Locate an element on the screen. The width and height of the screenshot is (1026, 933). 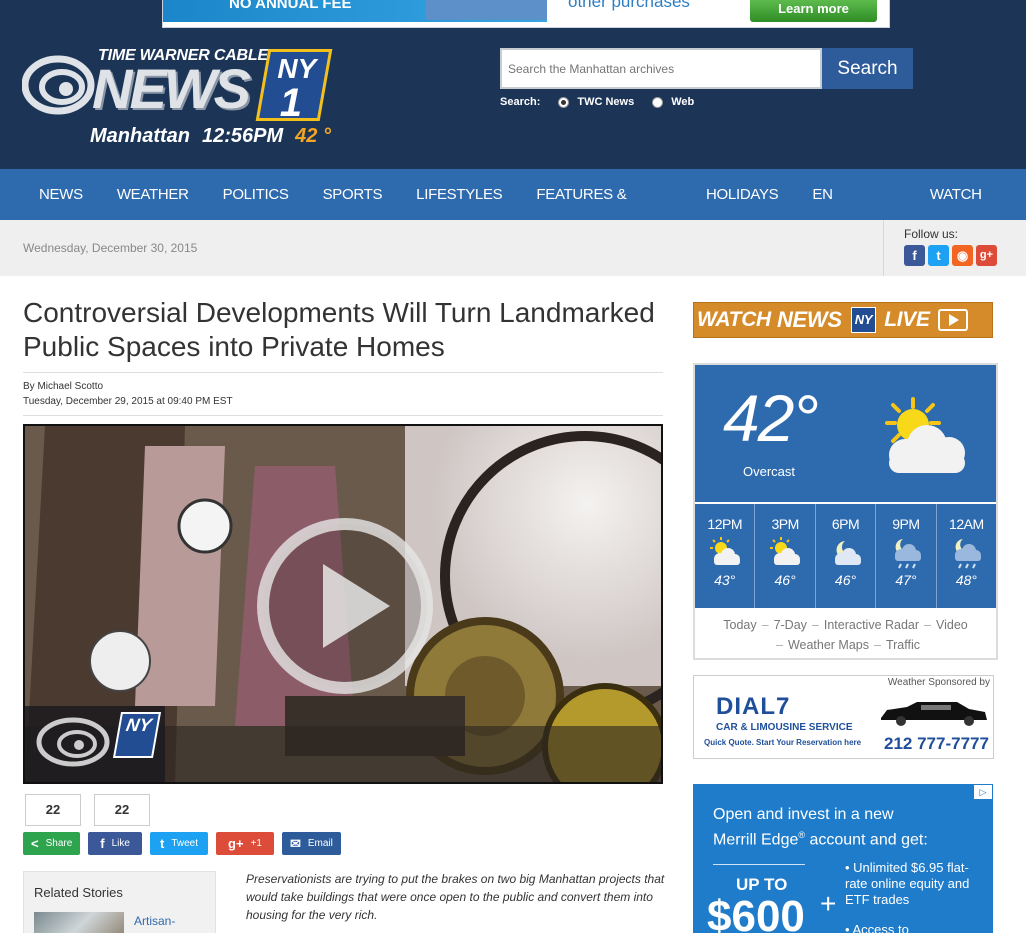
search-scope-label: Search: is located at coordinates (520, 102).